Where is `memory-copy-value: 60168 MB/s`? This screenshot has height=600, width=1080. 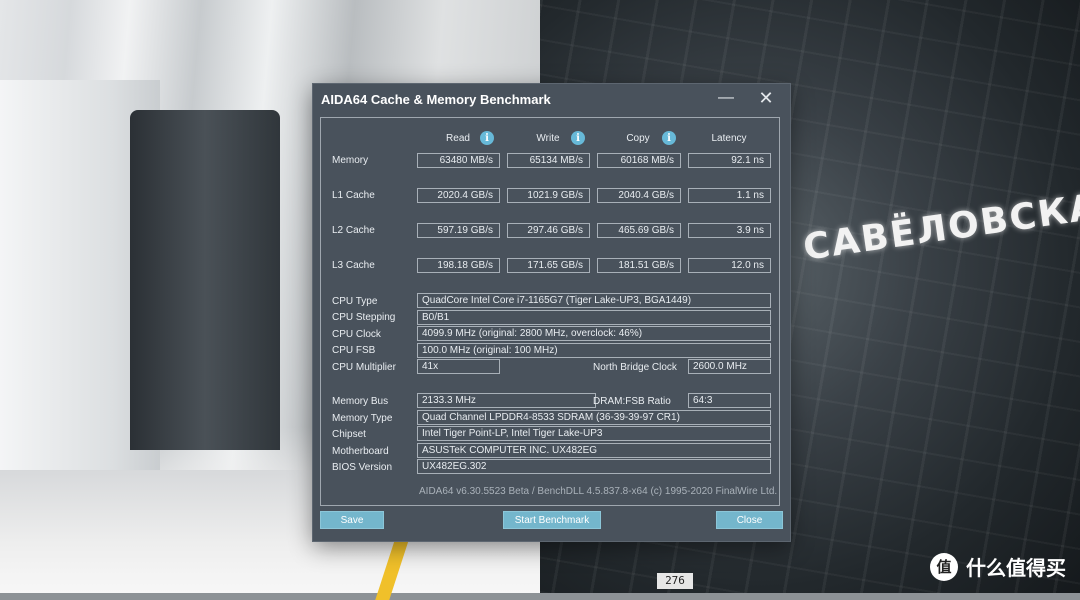 memory-copy-value: 60168 MB/s is located at coordinates (639, 160).